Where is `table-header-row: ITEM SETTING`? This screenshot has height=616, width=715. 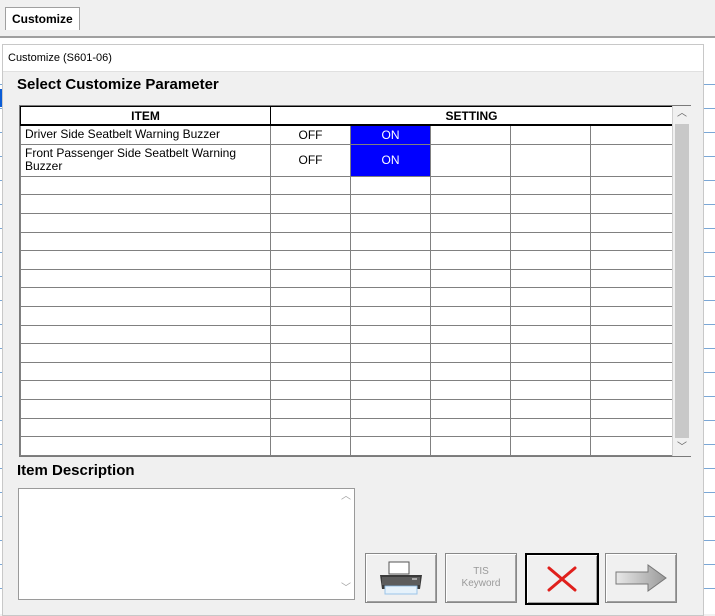 table-header-row: ITEM SETTING is located at coordinates (347, 116).